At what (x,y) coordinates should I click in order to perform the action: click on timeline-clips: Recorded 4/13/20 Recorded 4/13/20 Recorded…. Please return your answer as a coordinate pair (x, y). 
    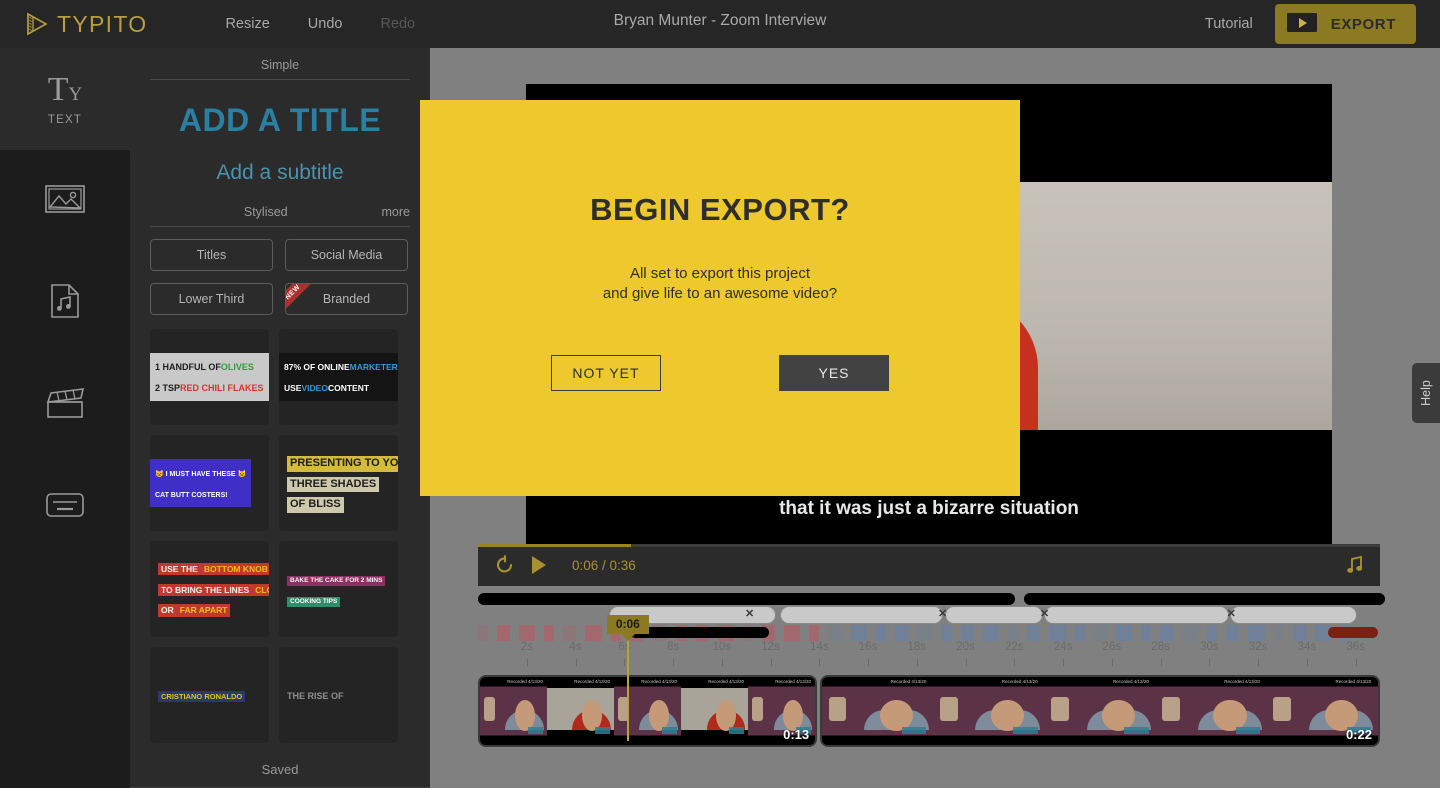
    Looking at the image, I should click on (929, 711).